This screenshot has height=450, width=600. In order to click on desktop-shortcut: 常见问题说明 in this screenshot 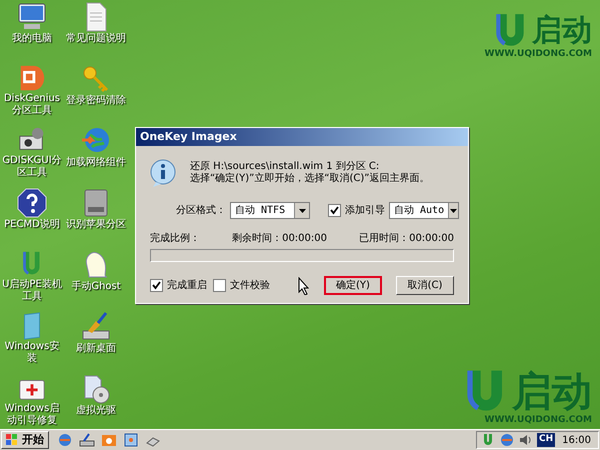, I will do `click(96, 28)`.